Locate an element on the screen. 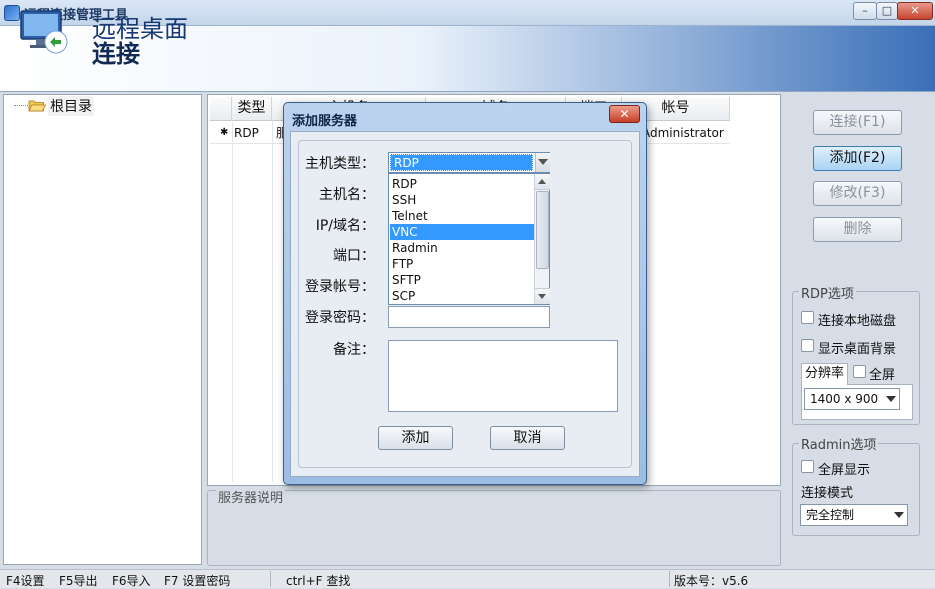 The image size is (935, 589). resolution-select-value: 1400 x 900 is located at coordinates (844, 399).